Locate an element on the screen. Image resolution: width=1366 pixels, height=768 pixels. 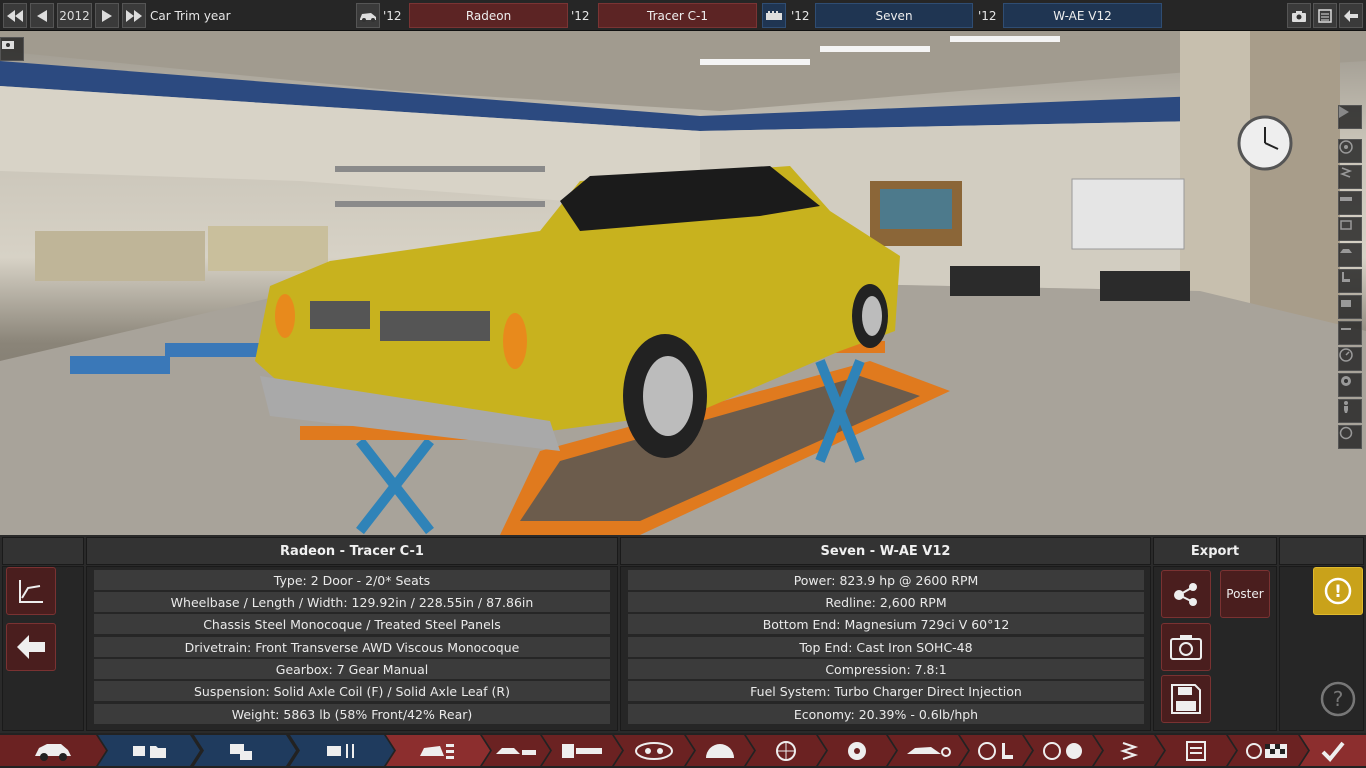
nav-engine-family is located at coordinates (149, 750).